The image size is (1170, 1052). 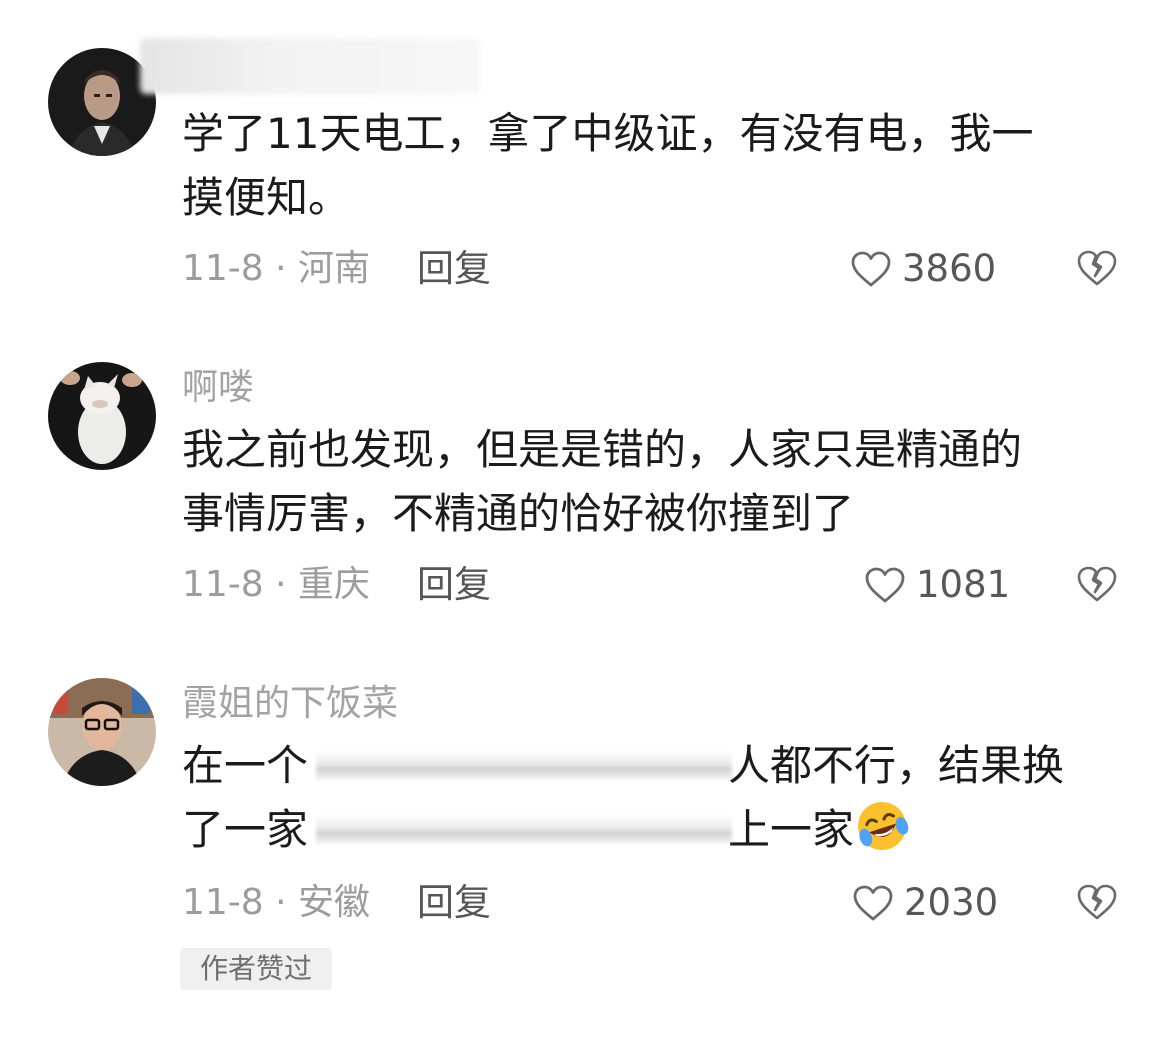 I want to click on comment-text: 我之前也发现，但是是错的，人家只是精通的 事情厉害，不精通的恰好被你撞到了, so click(x=642, y=482).